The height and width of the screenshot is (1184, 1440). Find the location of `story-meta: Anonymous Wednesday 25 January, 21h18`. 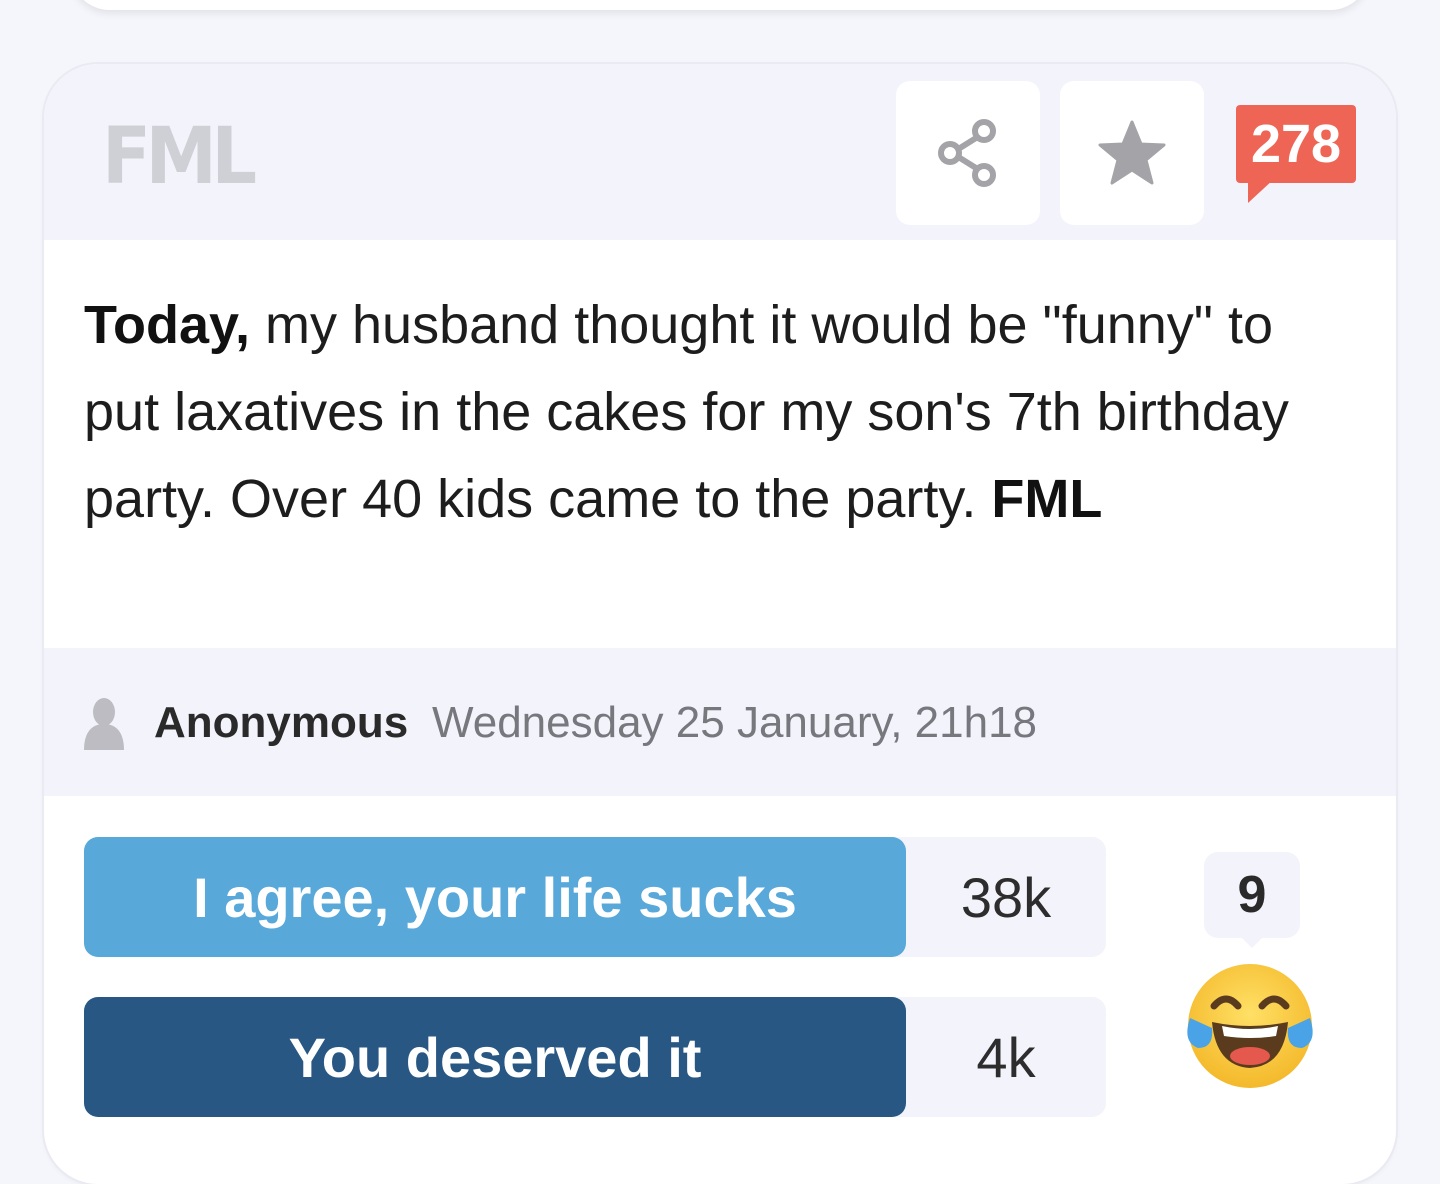

story-meta: Anonymous Wednesday 25 January, 21h18 is located at coordinates (720, 722).